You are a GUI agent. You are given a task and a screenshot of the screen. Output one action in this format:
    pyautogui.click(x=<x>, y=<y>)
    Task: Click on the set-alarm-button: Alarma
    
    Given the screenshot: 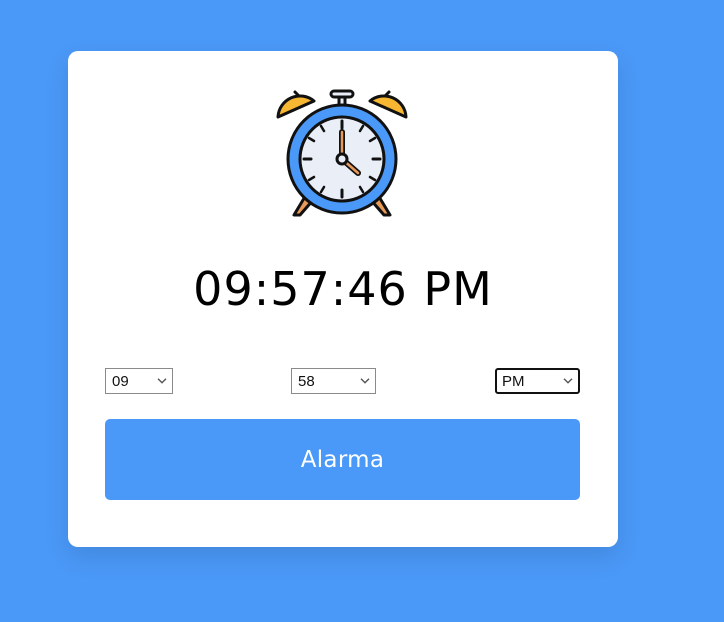 What is the action you would take?
    pyautogui.click(x=342, y=459)
    